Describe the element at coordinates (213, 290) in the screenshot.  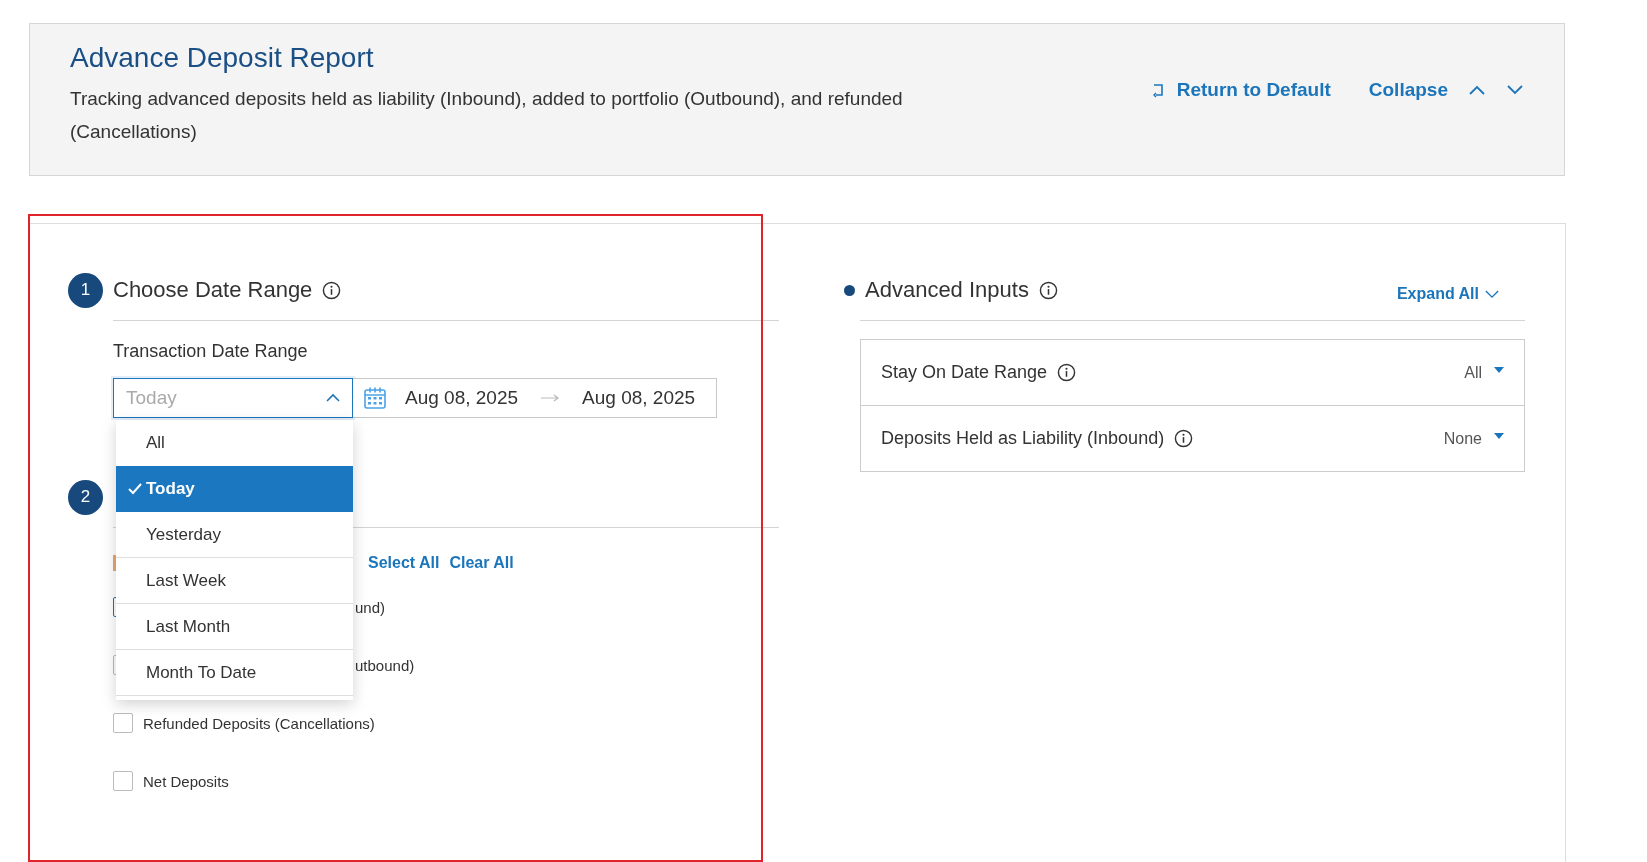
I see `section-title: Choose Date Range` at that location.